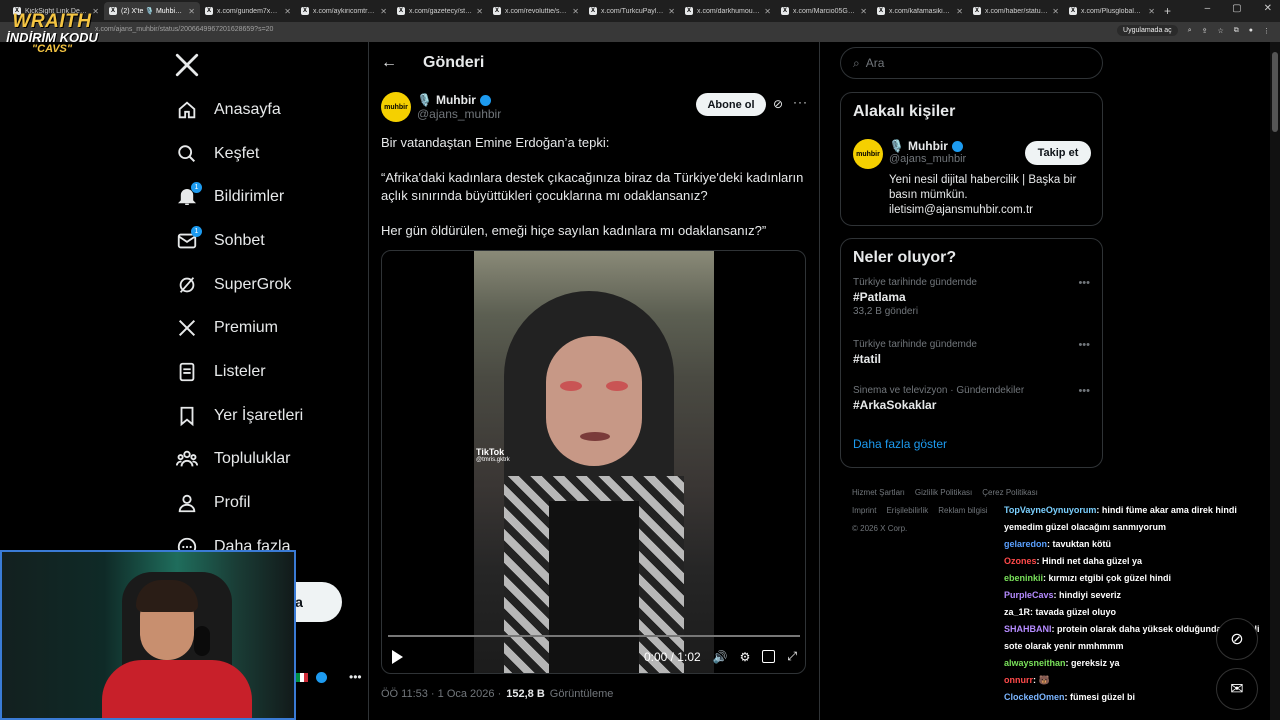 This screenshot has height=720, width=1280. I want to click on post-author: muhbir 🎙️ Muhbir @ajans_muhbir, so click(441, 107).